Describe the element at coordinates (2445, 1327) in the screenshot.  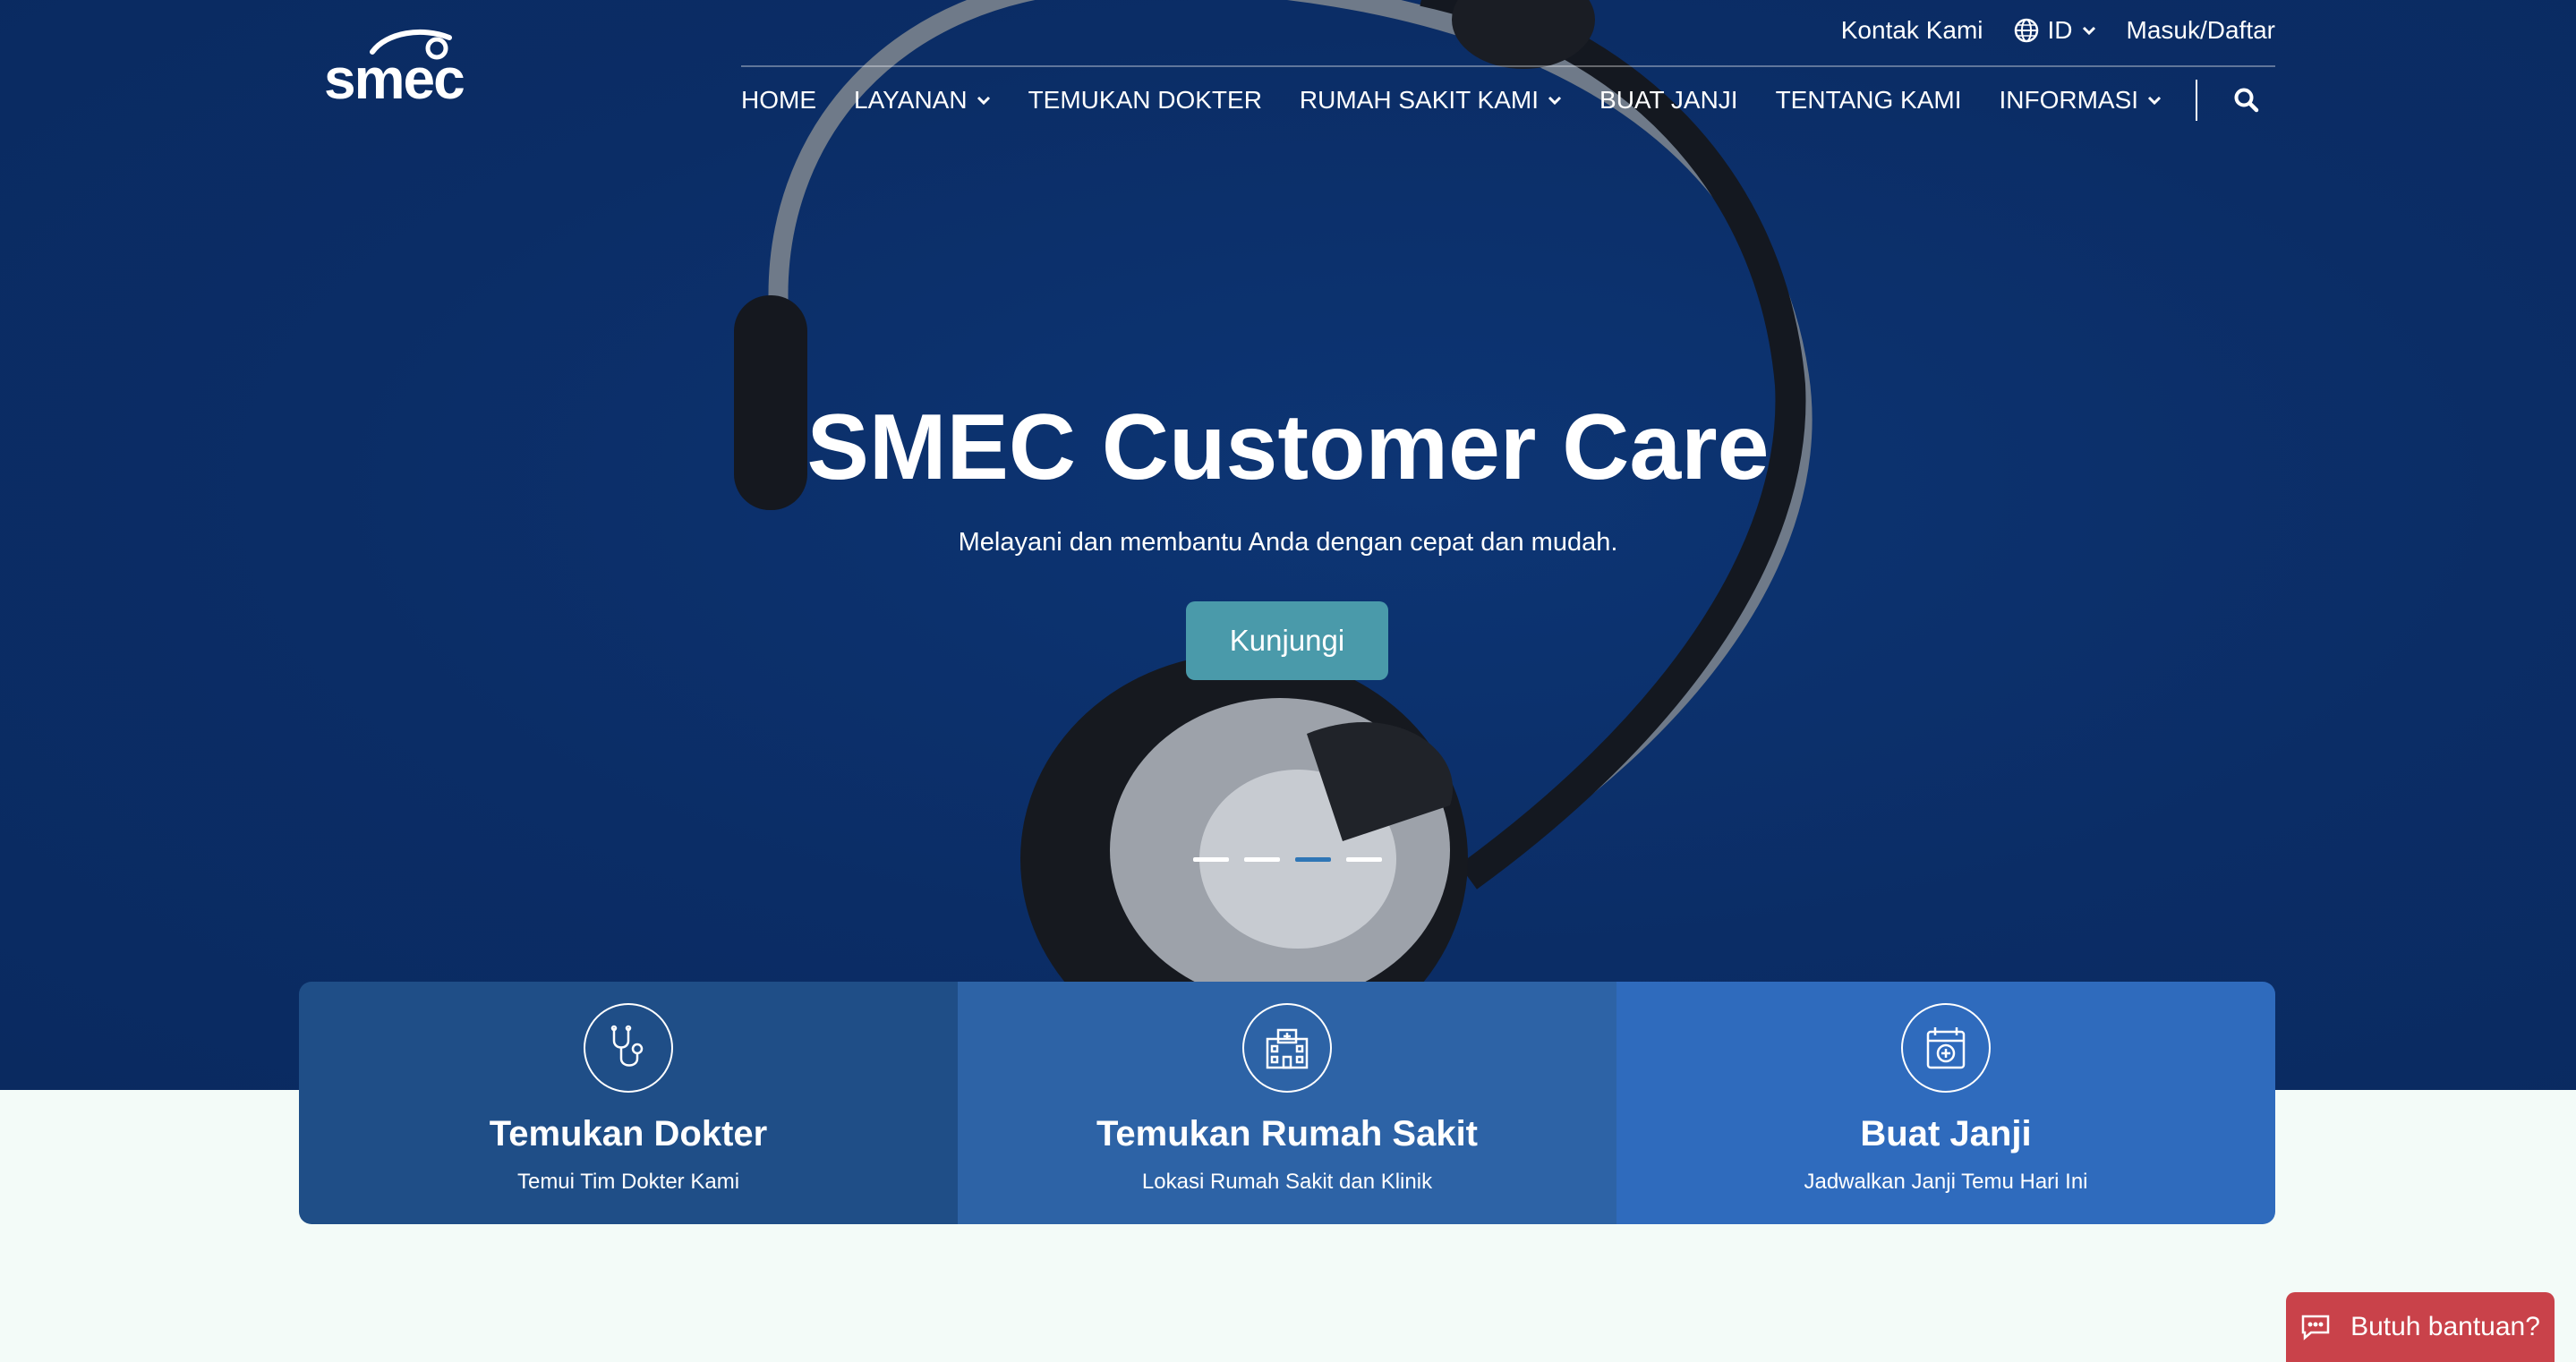
I see `help-label: Butuh bantuan?` at that location.